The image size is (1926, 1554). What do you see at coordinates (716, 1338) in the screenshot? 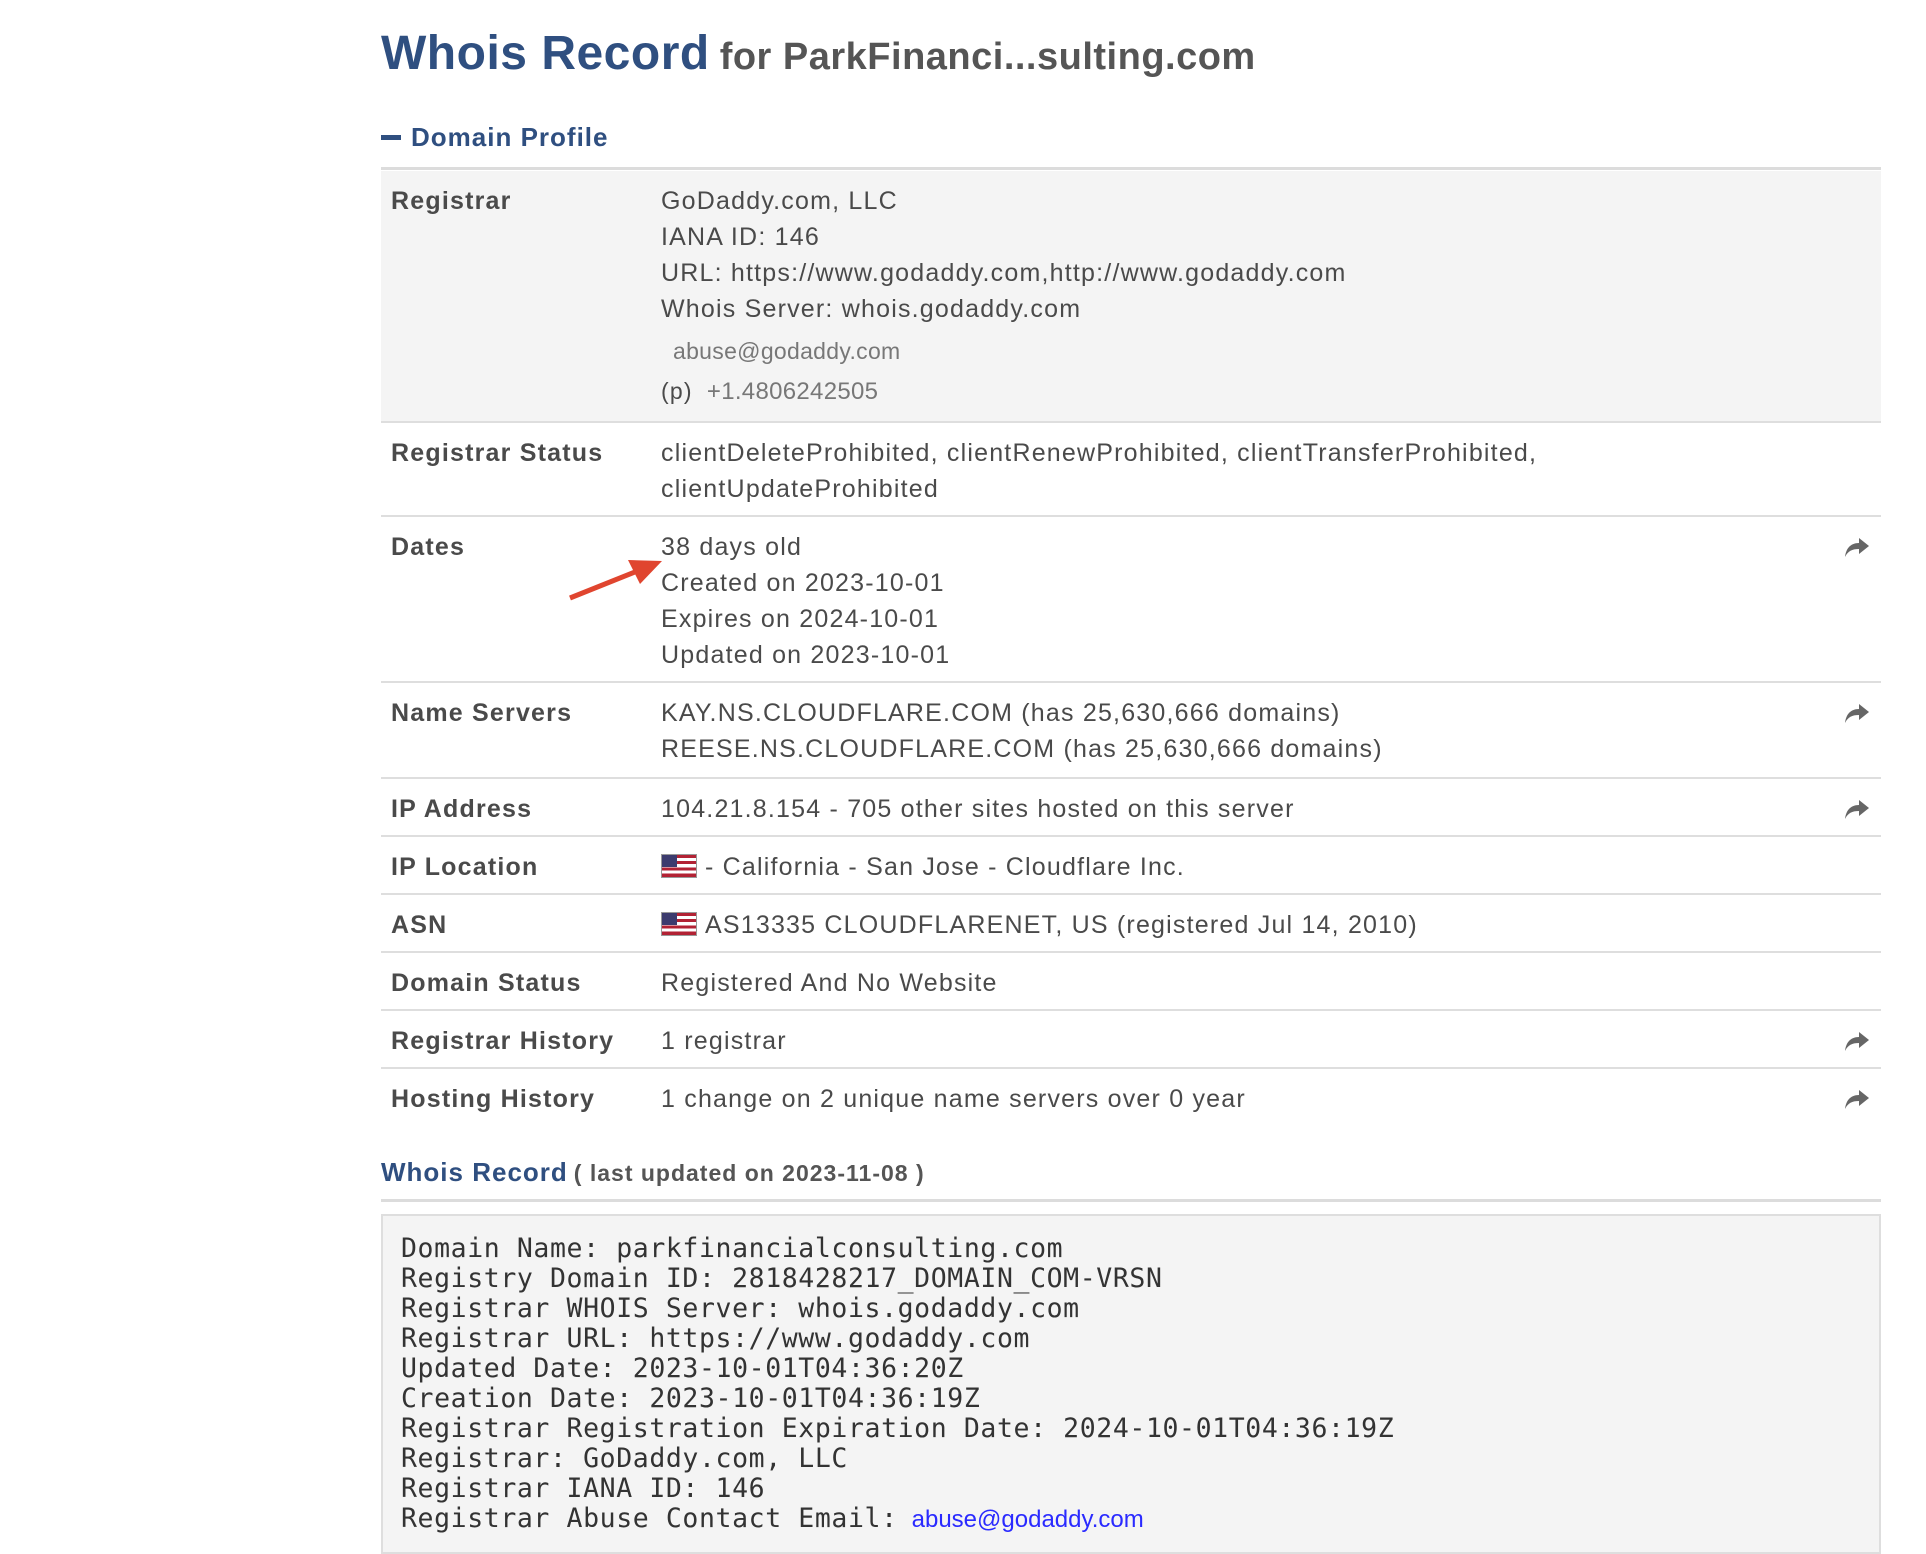
I see `raw-whois-line: Registrar URL: https://www.godaddy.com` at bounding box center [716, 1338].